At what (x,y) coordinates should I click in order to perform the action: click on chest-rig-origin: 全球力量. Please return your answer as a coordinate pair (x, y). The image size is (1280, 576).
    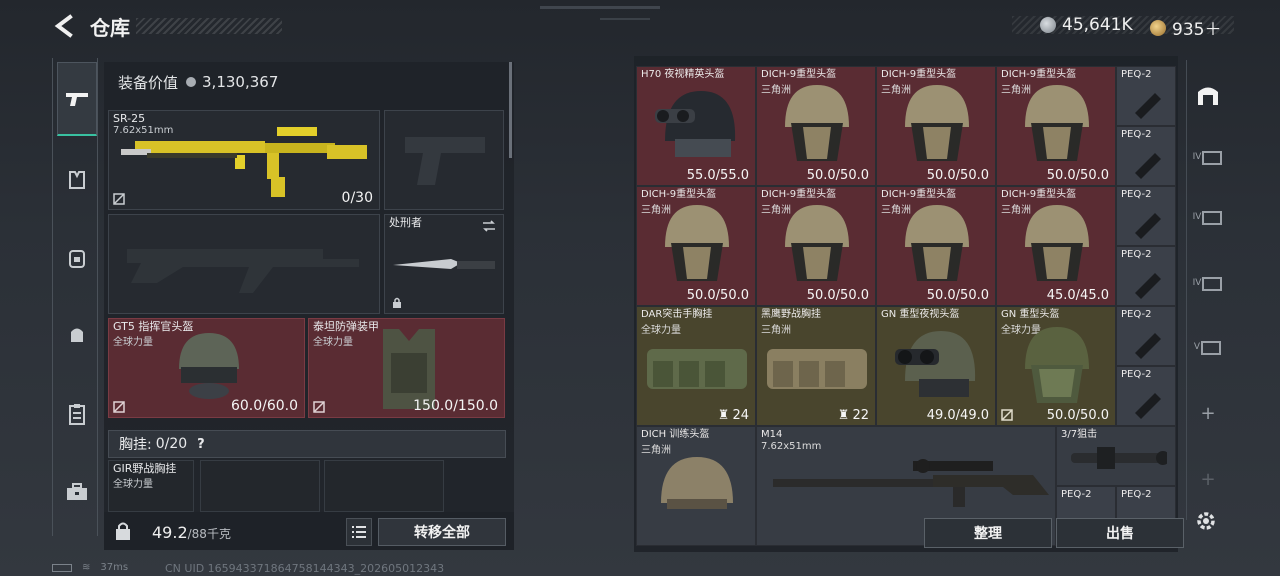
    Looking at the image, I should click on (133, 484).